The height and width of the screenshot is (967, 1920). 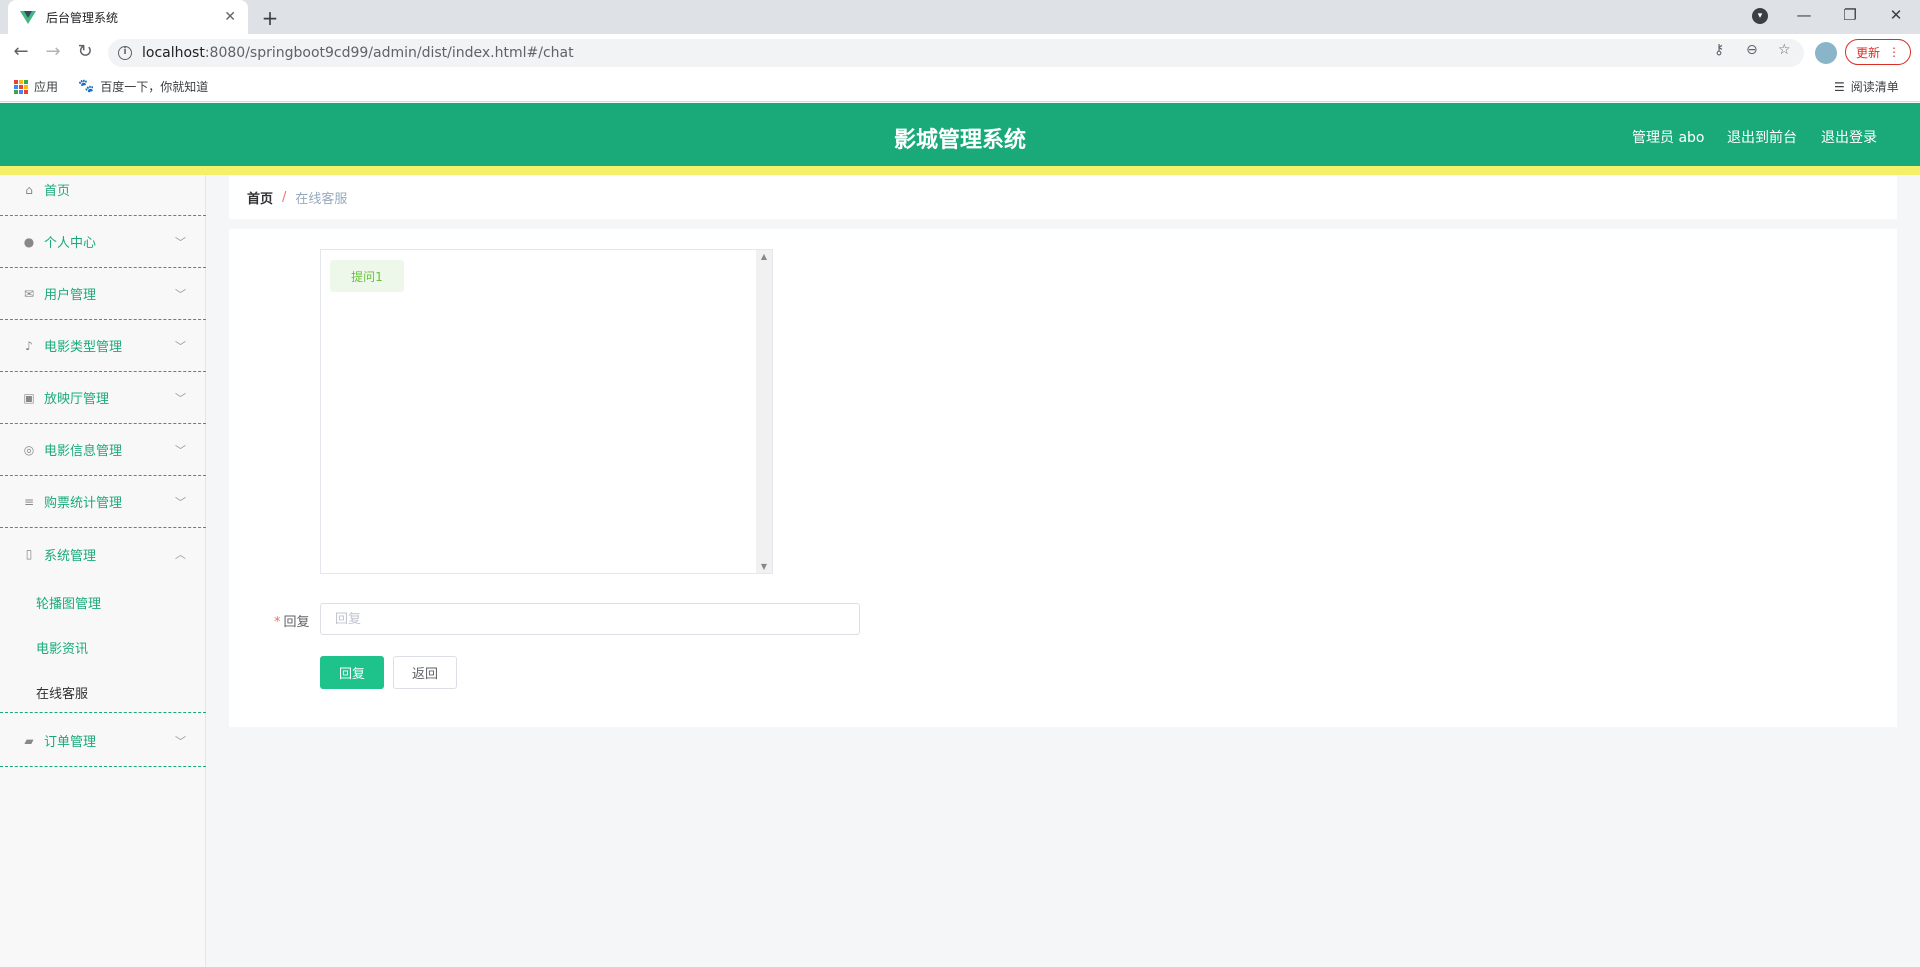 I want to click on compass-icon: ◎, so click(x=29, y=449).